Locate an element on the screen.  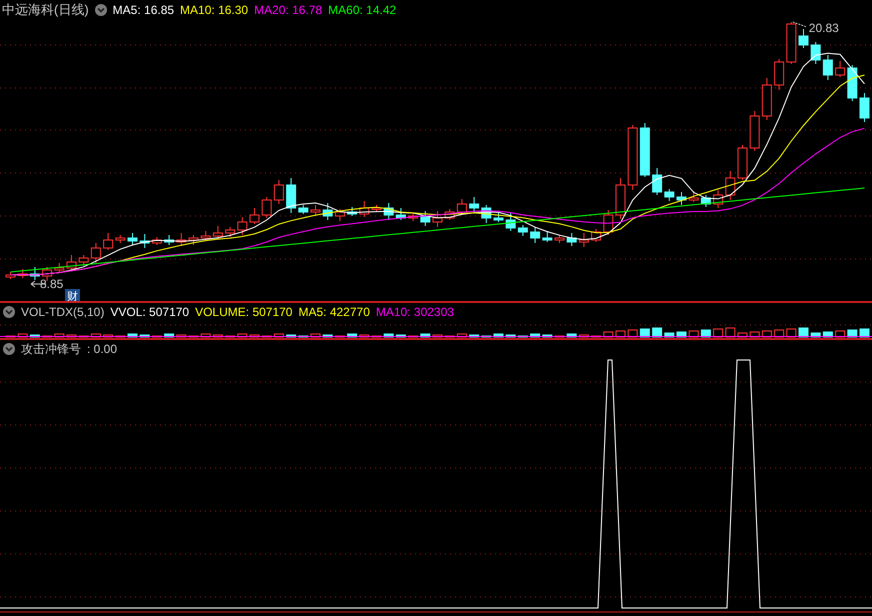
moving-average-value: MA60: 14.42 is located at coordinates (362, 10).